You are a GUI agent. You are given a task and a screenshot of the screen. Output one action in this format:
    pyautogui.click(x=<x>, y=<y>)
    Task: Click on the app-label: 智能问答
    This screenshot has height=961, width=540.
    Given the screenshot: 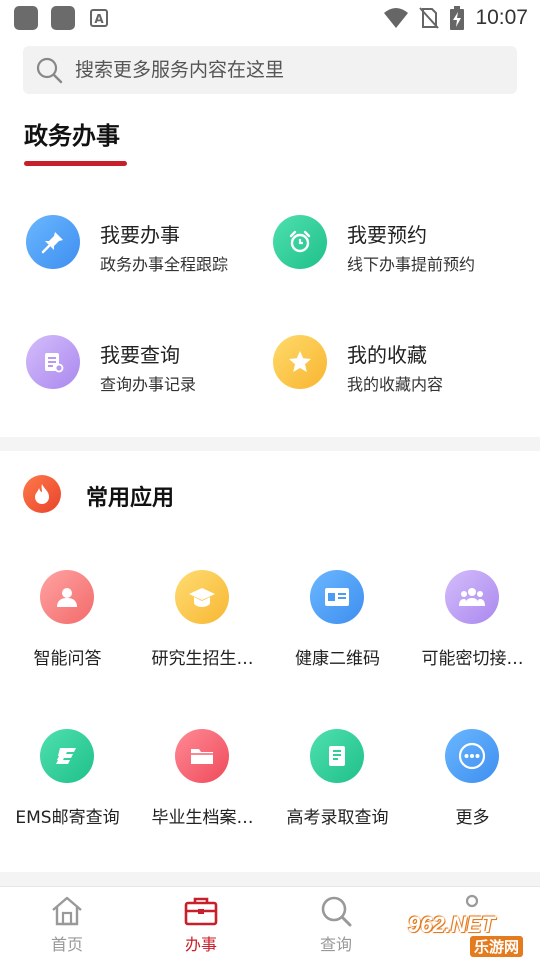 What is the action you would take?
    pyautogui.click(x=67, y=659)
    